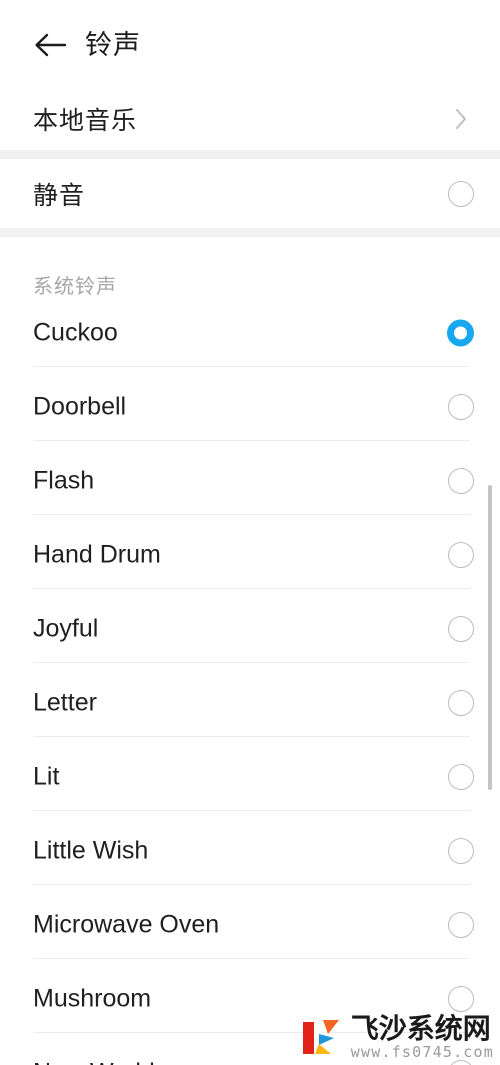  I want to click on ringtone-row-label: Microwave Oven, so click(126, 924).